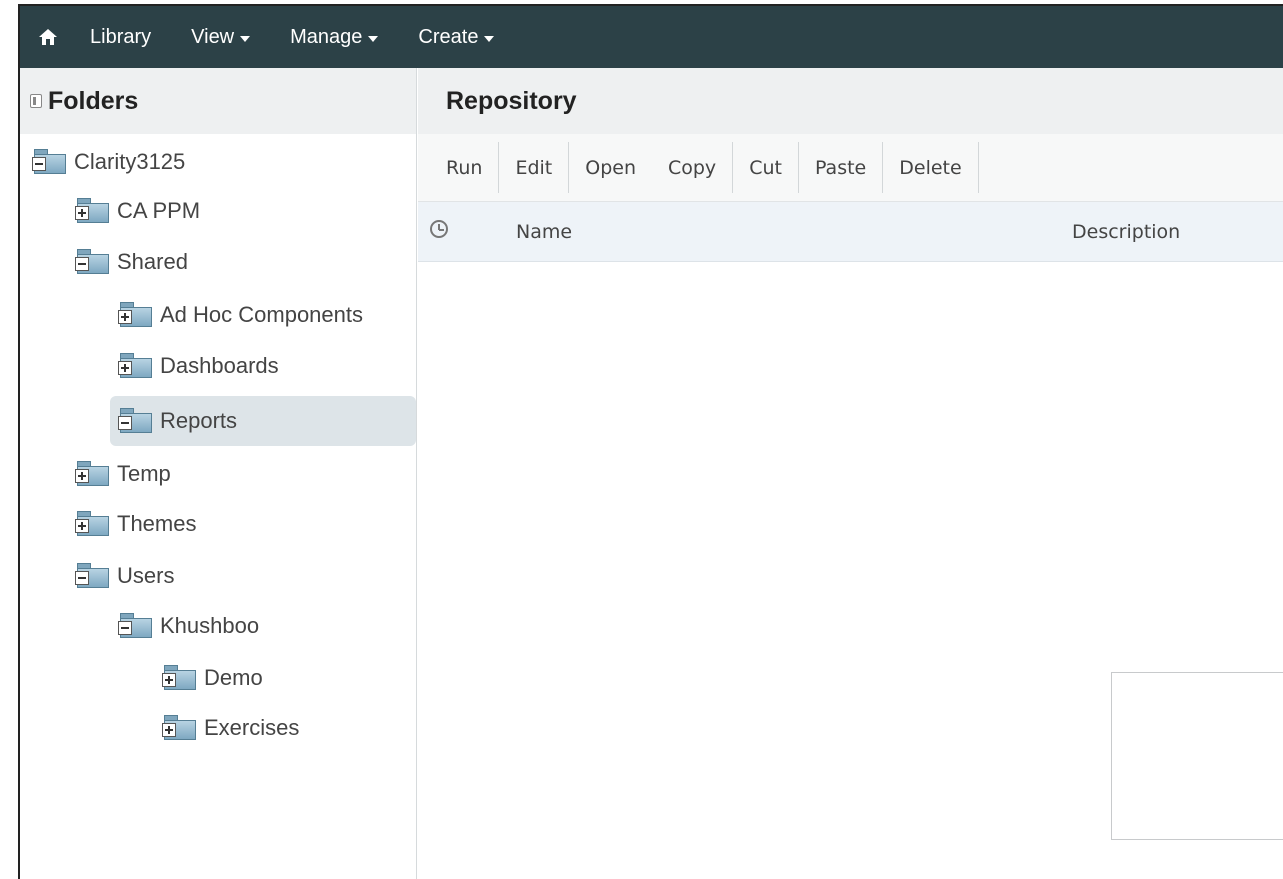 The width and height of the screenshot is (1283, 879). I want to click on tree-node-exercises: Exercises, so click(230, 728).